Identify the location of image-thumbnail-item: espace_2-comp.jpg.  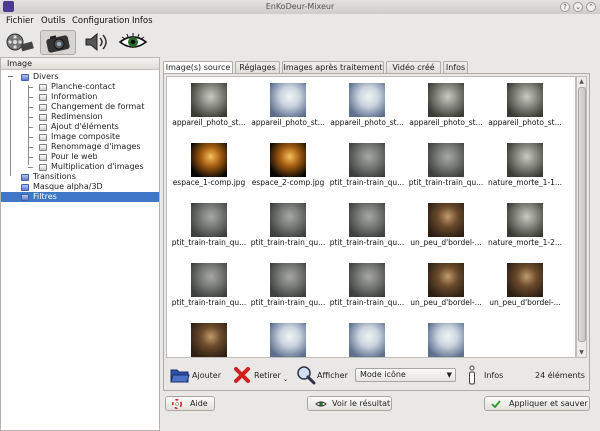
(288, 168).